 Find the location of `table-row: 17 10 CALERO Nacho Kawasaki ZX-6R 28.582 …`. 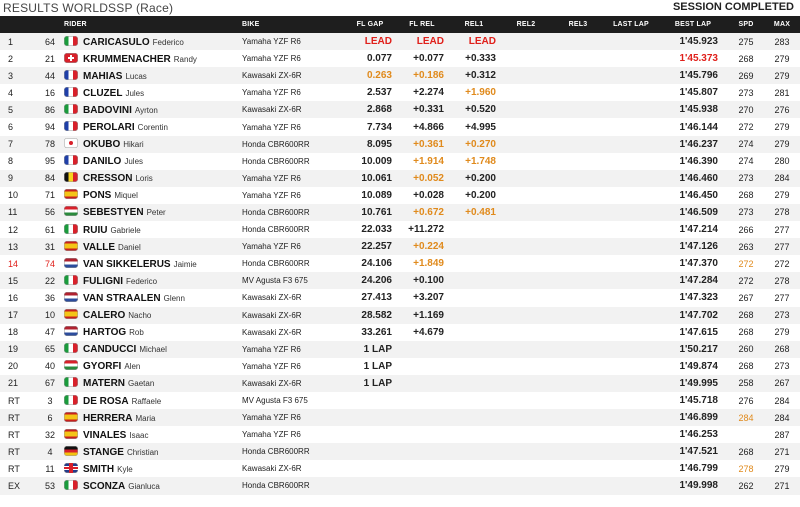

table-row: 17 10 CALERO Nacho Kawasaki ZX-6R 28.582 … is located at coordinates (400, 315).